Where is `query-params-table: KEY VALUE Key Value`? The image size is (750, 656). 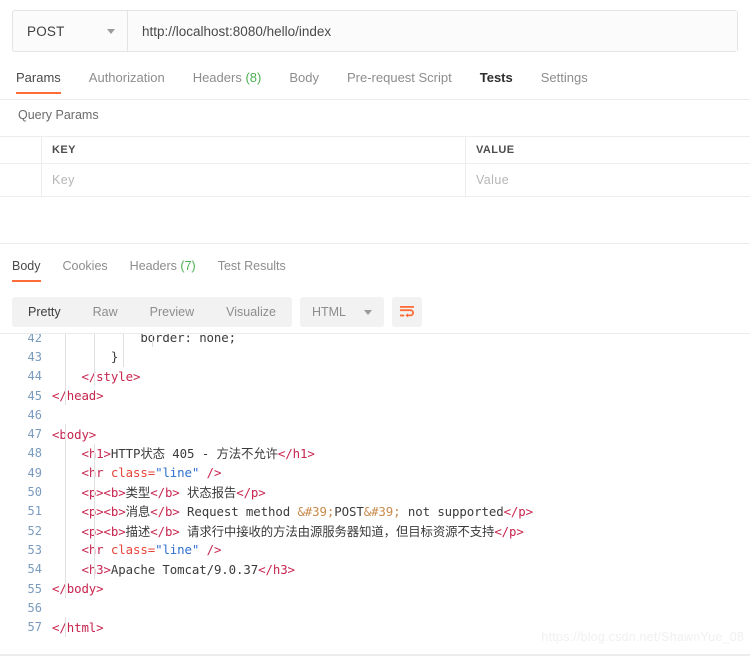
query-params-table: KEY VALUE Key Value is located at coordinates (375, 166).